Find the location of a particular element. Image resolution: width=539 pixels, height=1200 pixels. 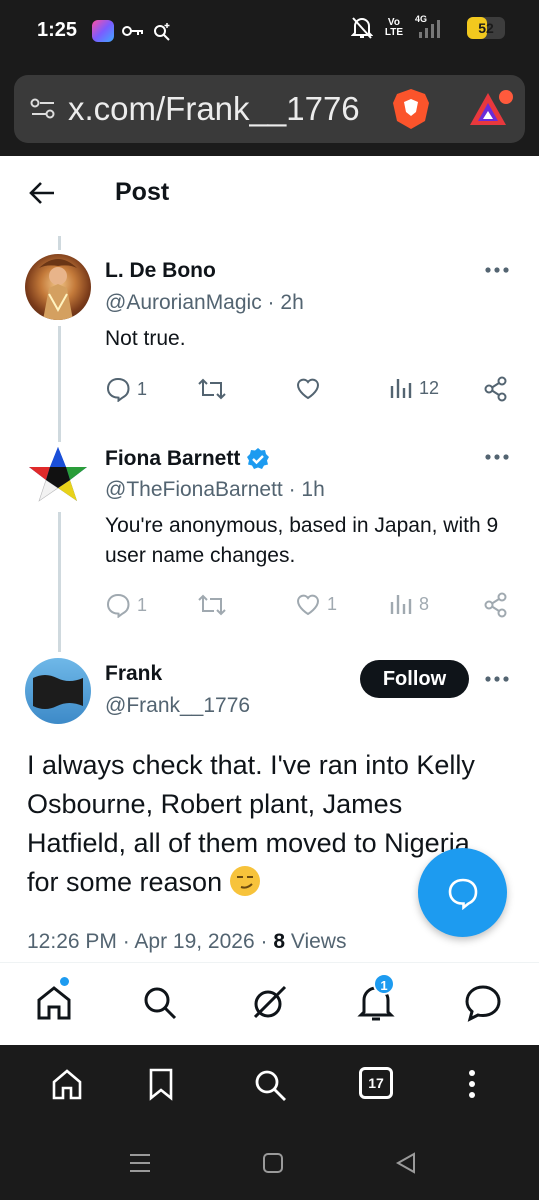

android-back-button is located at coordinates (406, 1165).